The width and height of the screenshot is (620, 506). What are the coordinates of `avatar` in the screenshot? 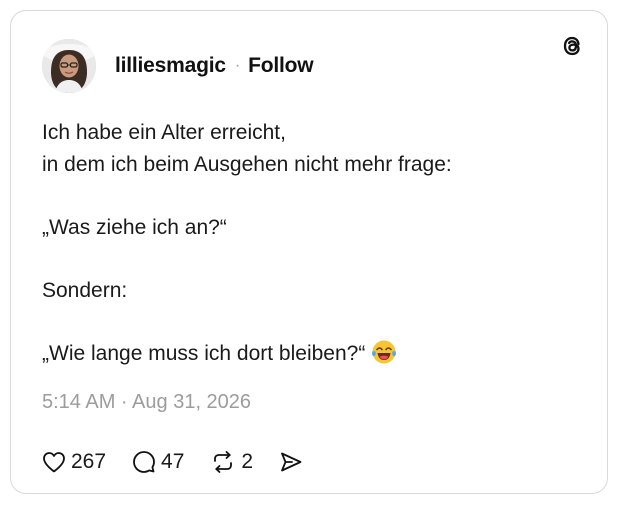 It's located at (69, 66).